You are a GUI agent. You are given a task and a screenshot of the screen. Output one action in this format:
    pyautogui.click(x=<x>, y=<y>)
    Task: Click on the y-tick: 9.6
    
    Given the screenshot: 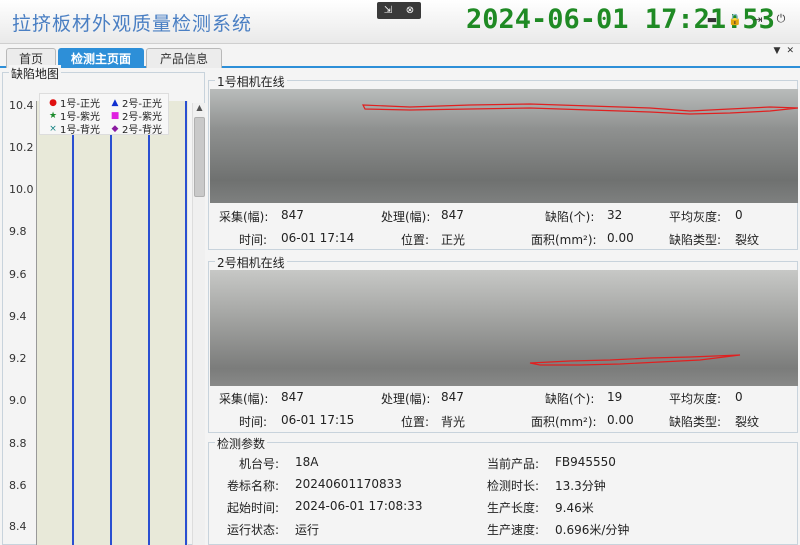 What is the action you would take?
    pyautogui.click(x=18, y=274)
    